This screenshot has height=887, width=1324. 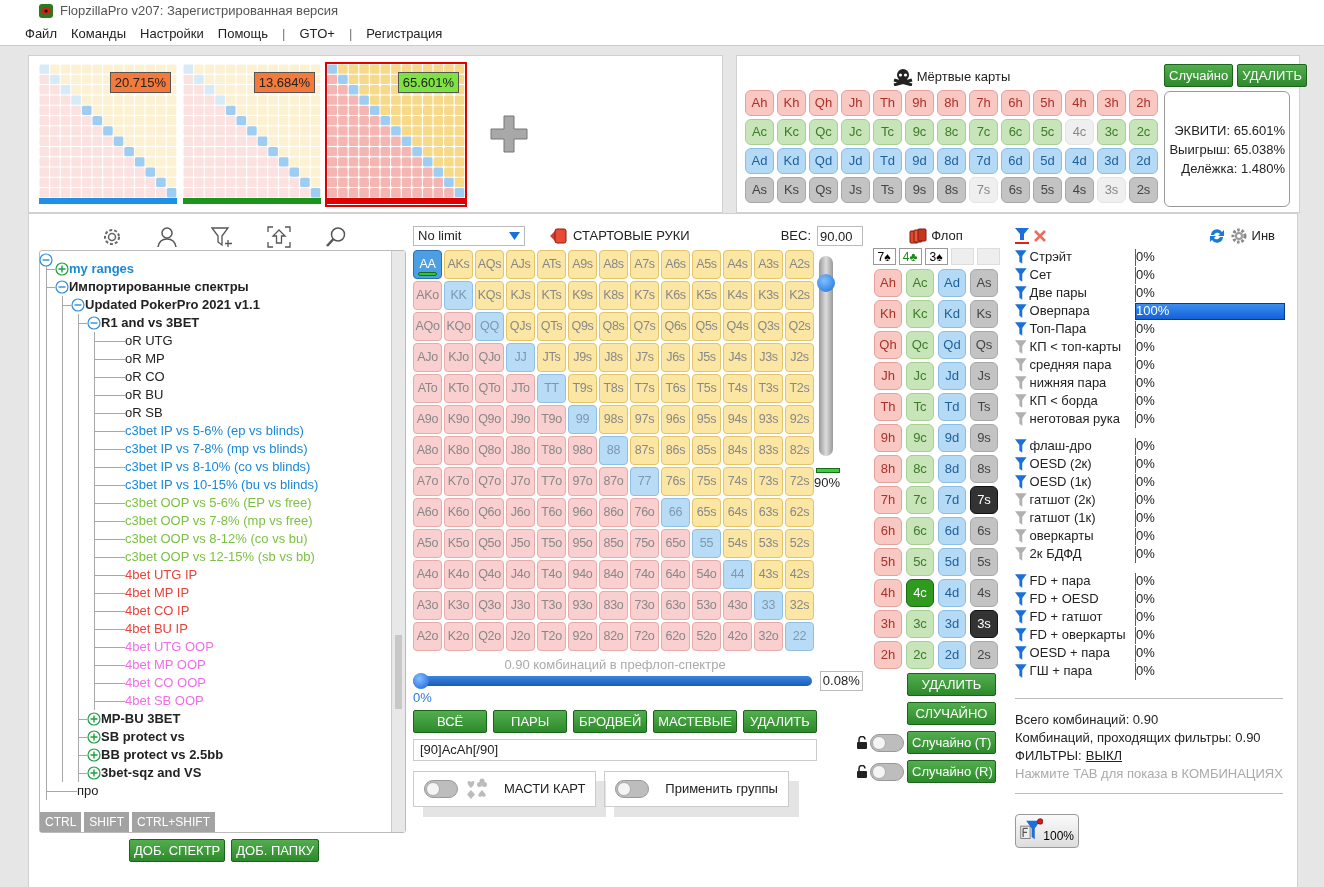 What do you see at coordinates (984, 345) in the screenshot?
I see `card-button: Qs` at bounding box center [984, 345].